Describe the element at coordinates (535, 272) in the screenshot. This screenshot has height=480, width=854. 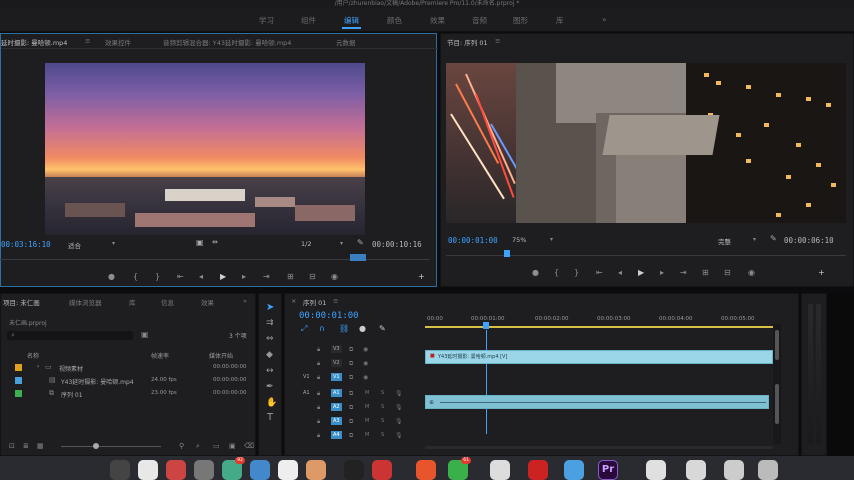
I see `program-marker-icon: ●` at that location.